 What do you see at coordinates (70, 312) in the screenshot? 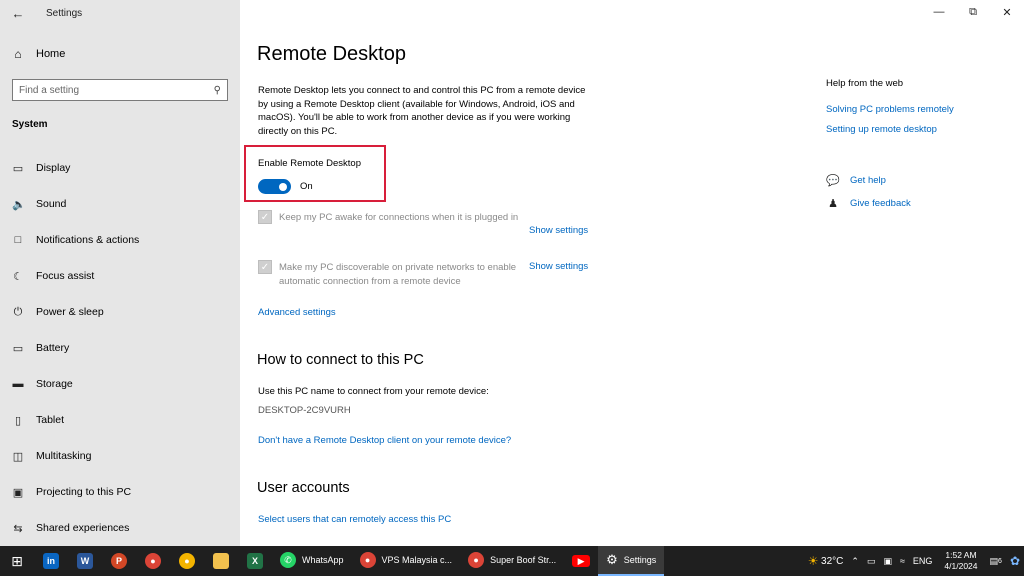
I see `sidebar-item-label: Power & sleep` at bounding box center [70, 312].